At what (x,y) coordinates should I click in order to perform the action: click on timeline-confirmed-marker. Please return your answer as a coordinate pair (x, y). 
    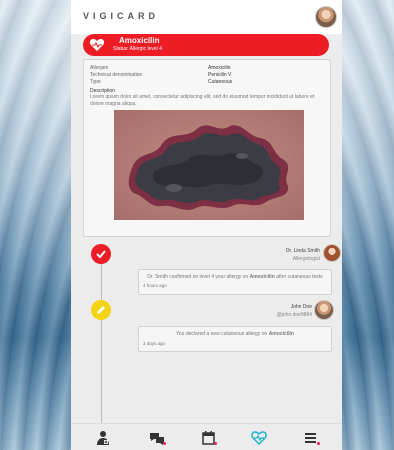
    Looking at the image, I should click on (101, 254).